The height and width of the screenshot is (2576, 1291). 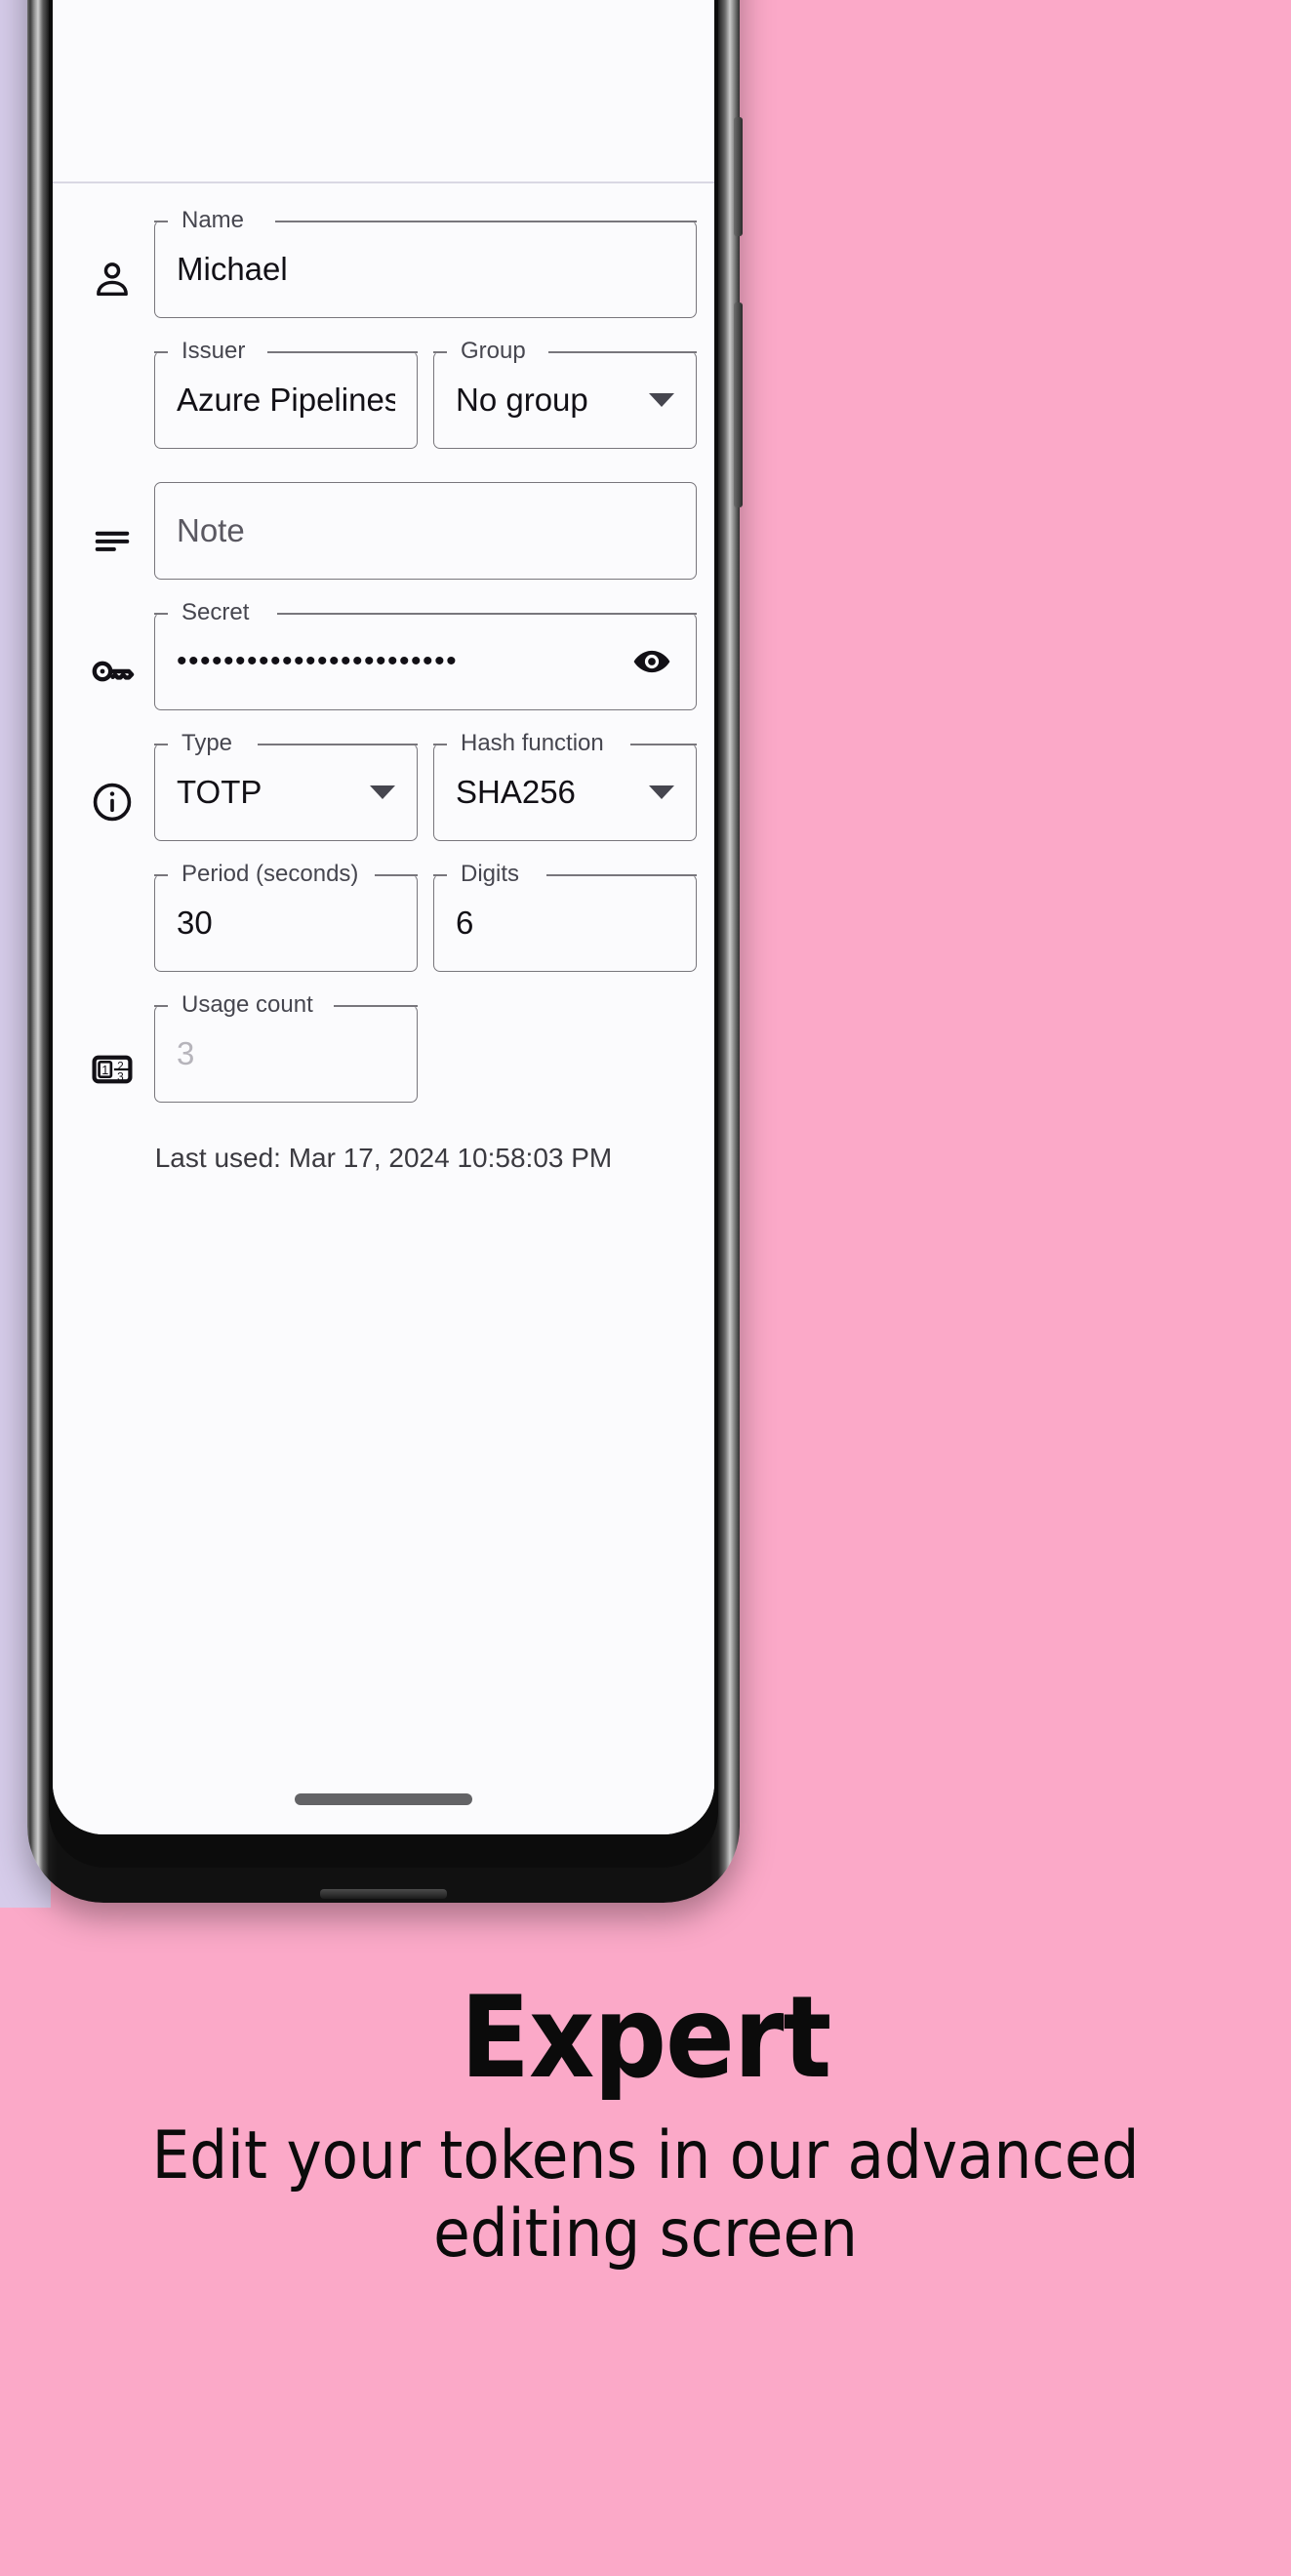 I want to click on issuer-label: Issuer, so click(x=214, y=351).